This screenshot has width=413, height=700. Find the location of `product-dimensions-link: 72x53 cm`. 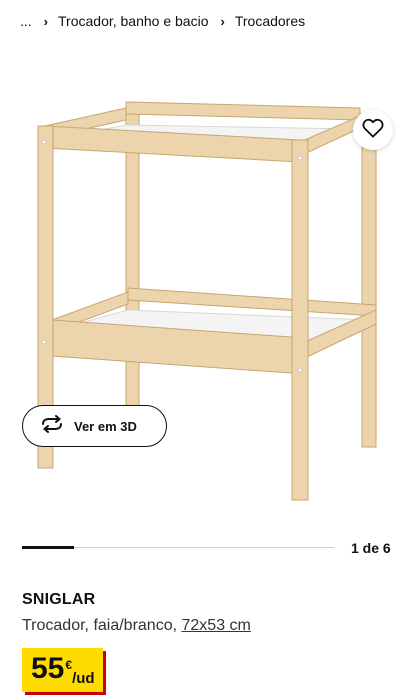

product-dimensions-link: 72x53 cm is located at coordinates (216, 625).